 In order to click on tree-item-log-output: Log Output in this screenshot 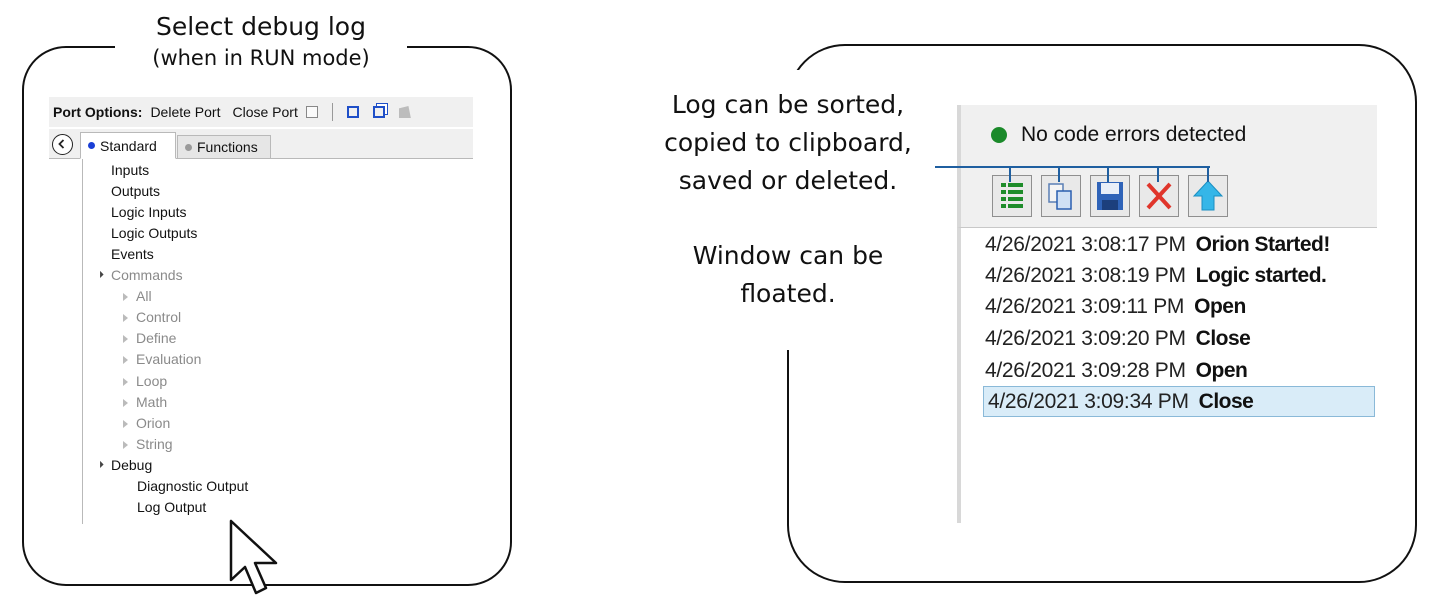, I will do `click(171, 507)`.